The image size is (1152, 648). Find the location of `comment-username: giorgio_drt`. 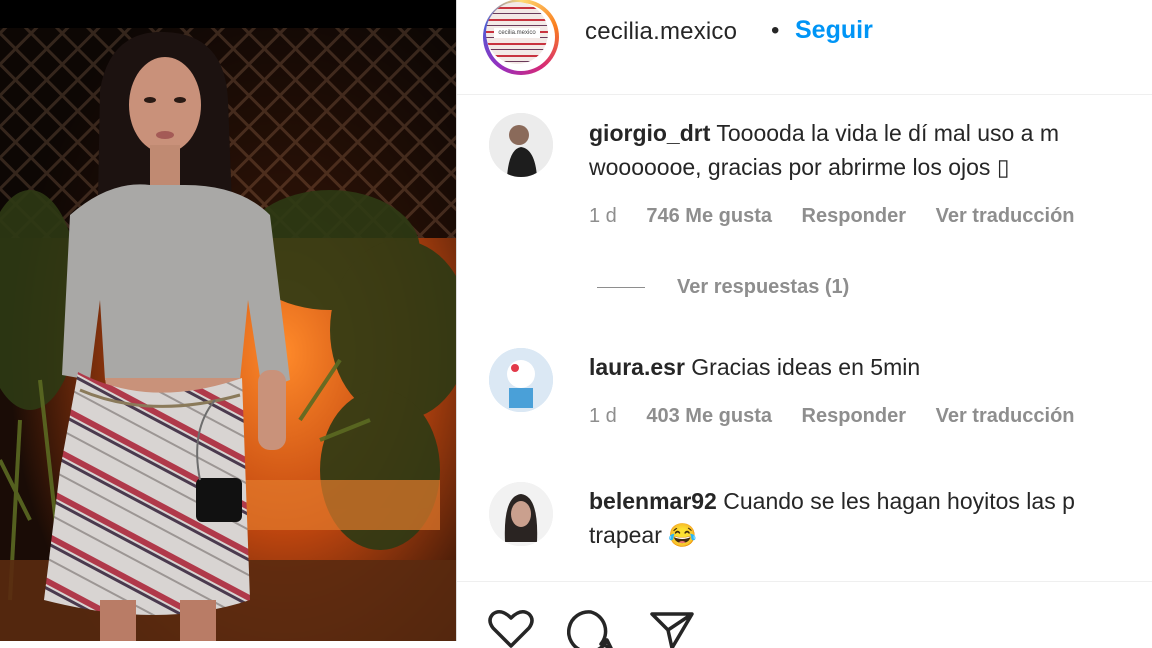

comment-username: giorgio_drt is located at coordinates (649, 133).